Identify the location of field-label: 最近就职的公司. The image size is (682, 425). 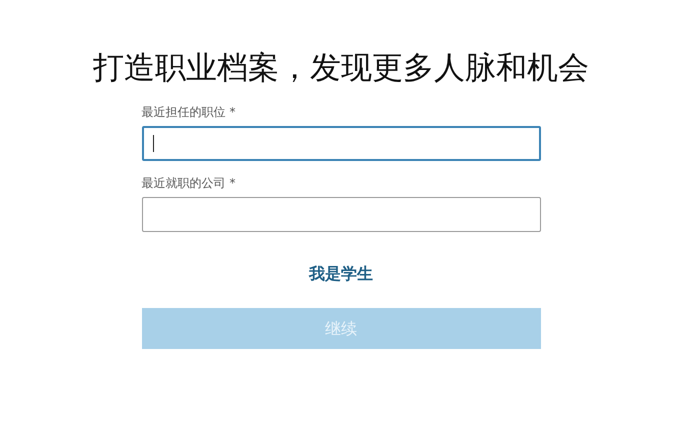
(184, 183).